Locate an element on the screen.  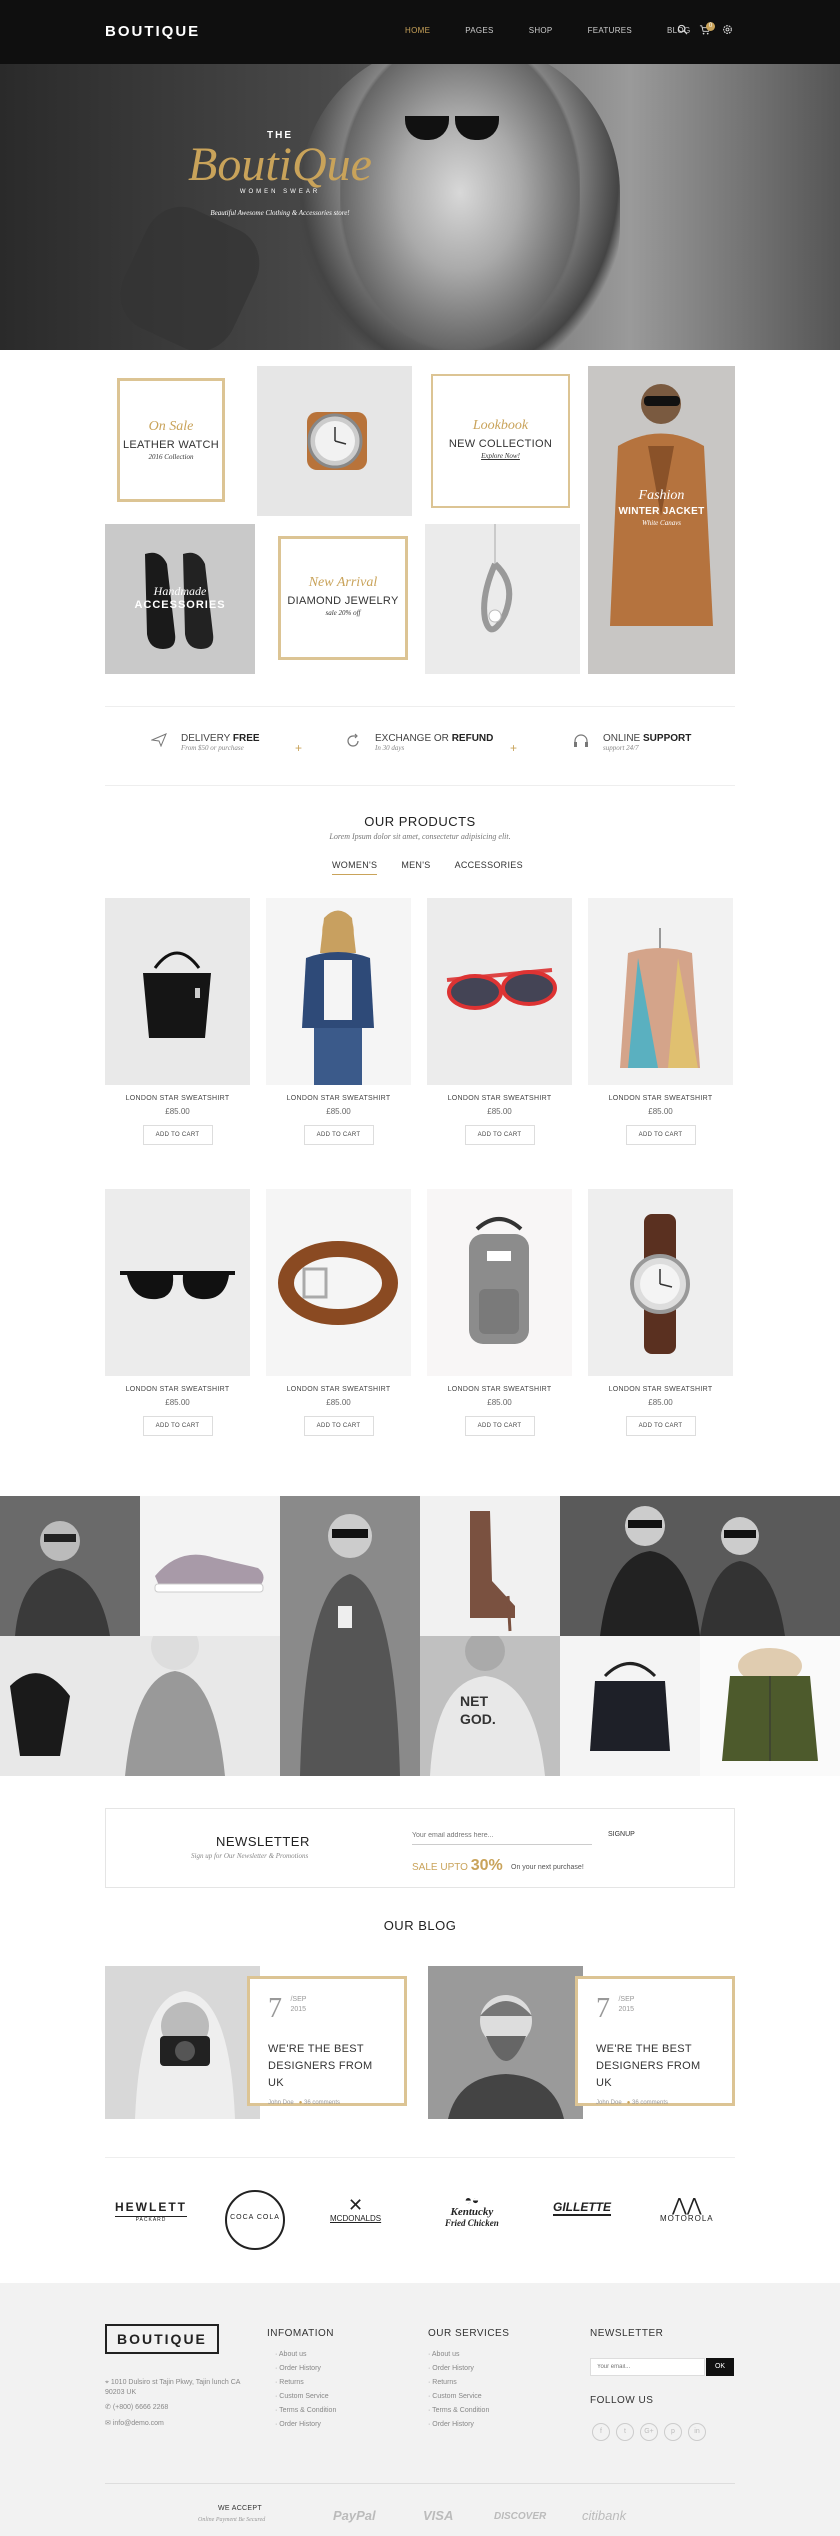
gallery-image: NET GOD. is located at coordinates (490, 1706).